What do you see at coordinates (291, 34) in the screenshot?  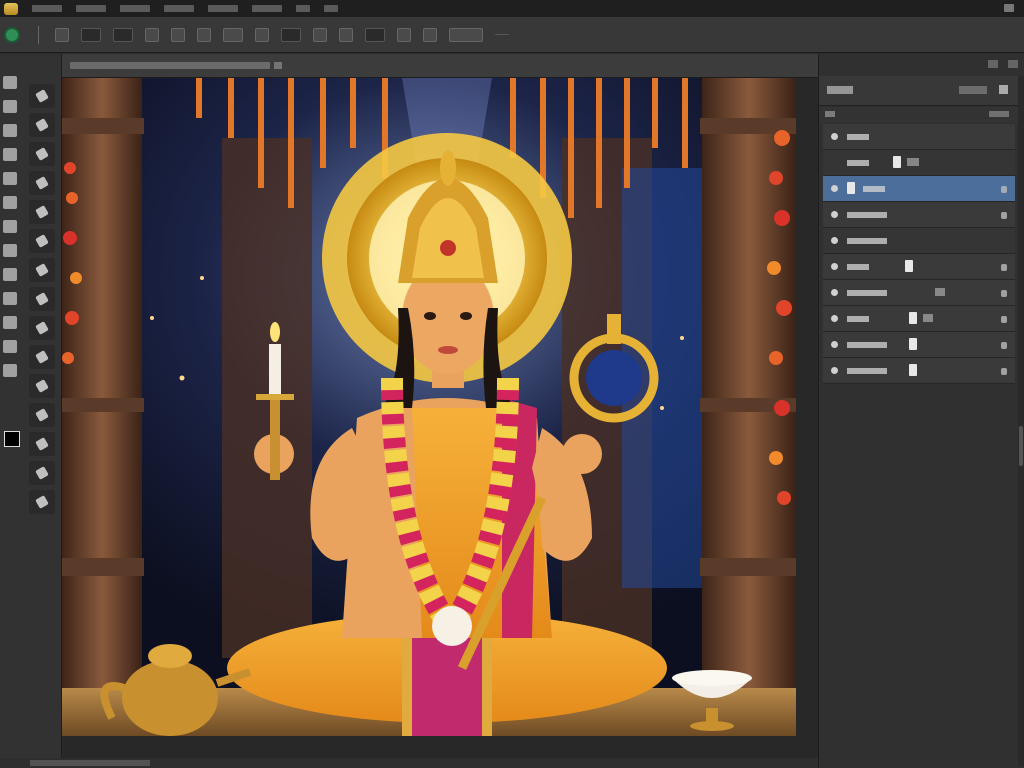 I see `smoothing-icon` at bounding box center [291, 34].